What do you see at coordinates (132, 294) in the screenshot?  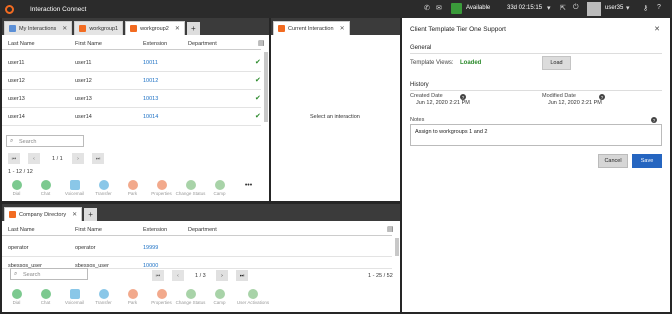 I see `park-icon` at bounding box center [132, 294].